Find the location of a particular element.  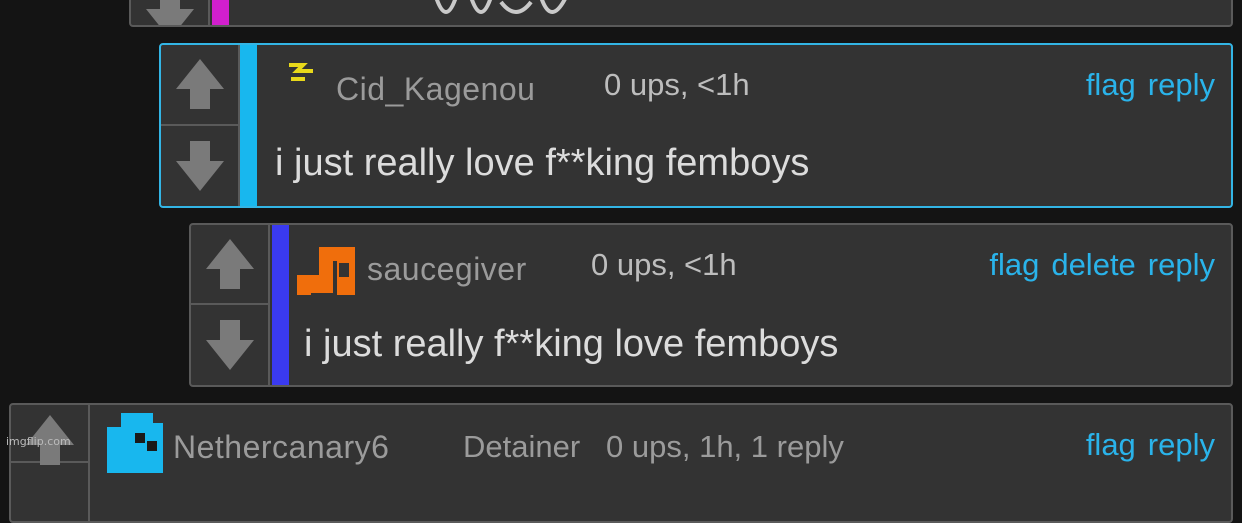

comment-username: Nethercanary6 is located at coordinates (281, 447).